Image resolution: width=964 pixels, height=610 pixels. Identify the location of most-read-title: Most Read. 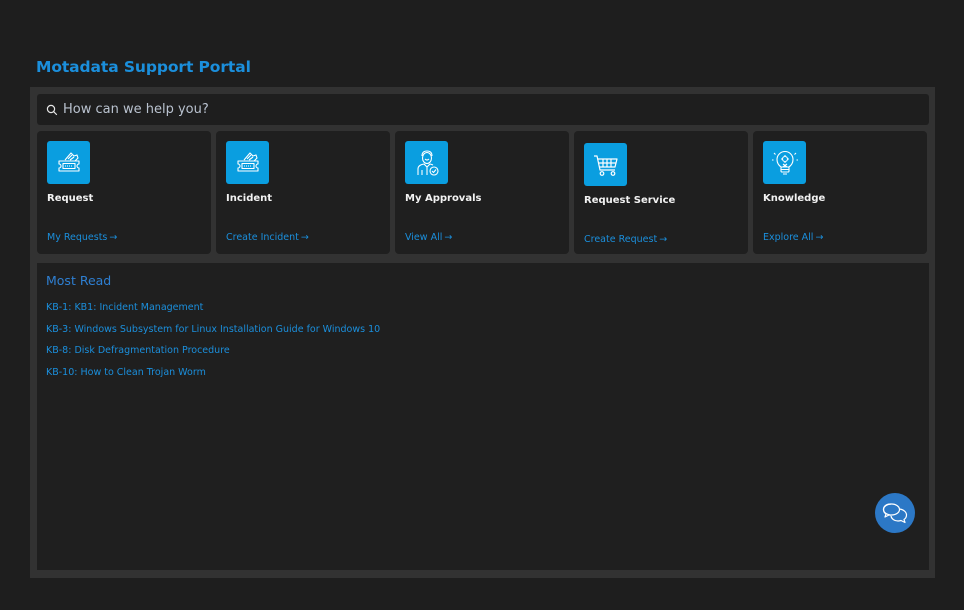
(79, 280).